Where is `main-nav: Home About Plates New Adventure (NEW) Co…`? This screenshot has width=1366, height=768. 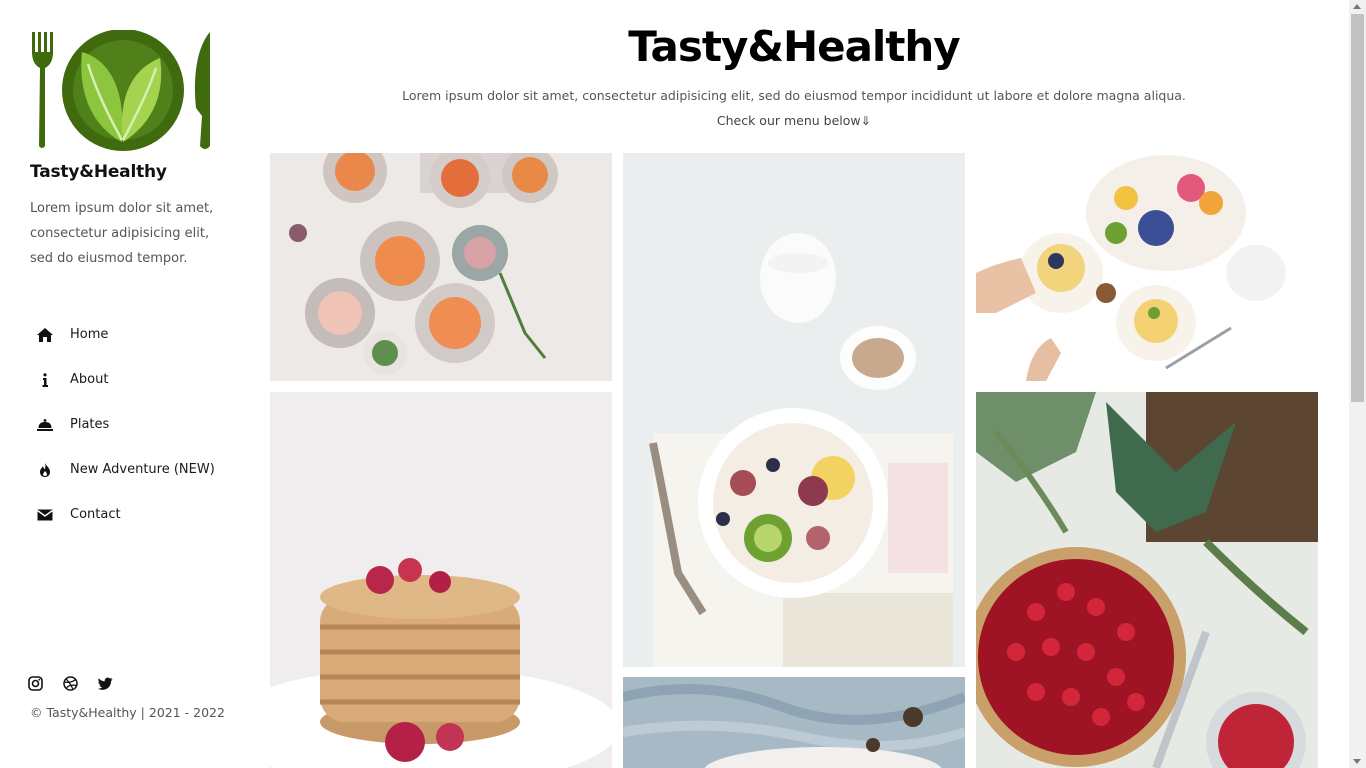 main-nav: Home About Plates New Adventure (NEW) Co… is located at coordinates (122, 424).